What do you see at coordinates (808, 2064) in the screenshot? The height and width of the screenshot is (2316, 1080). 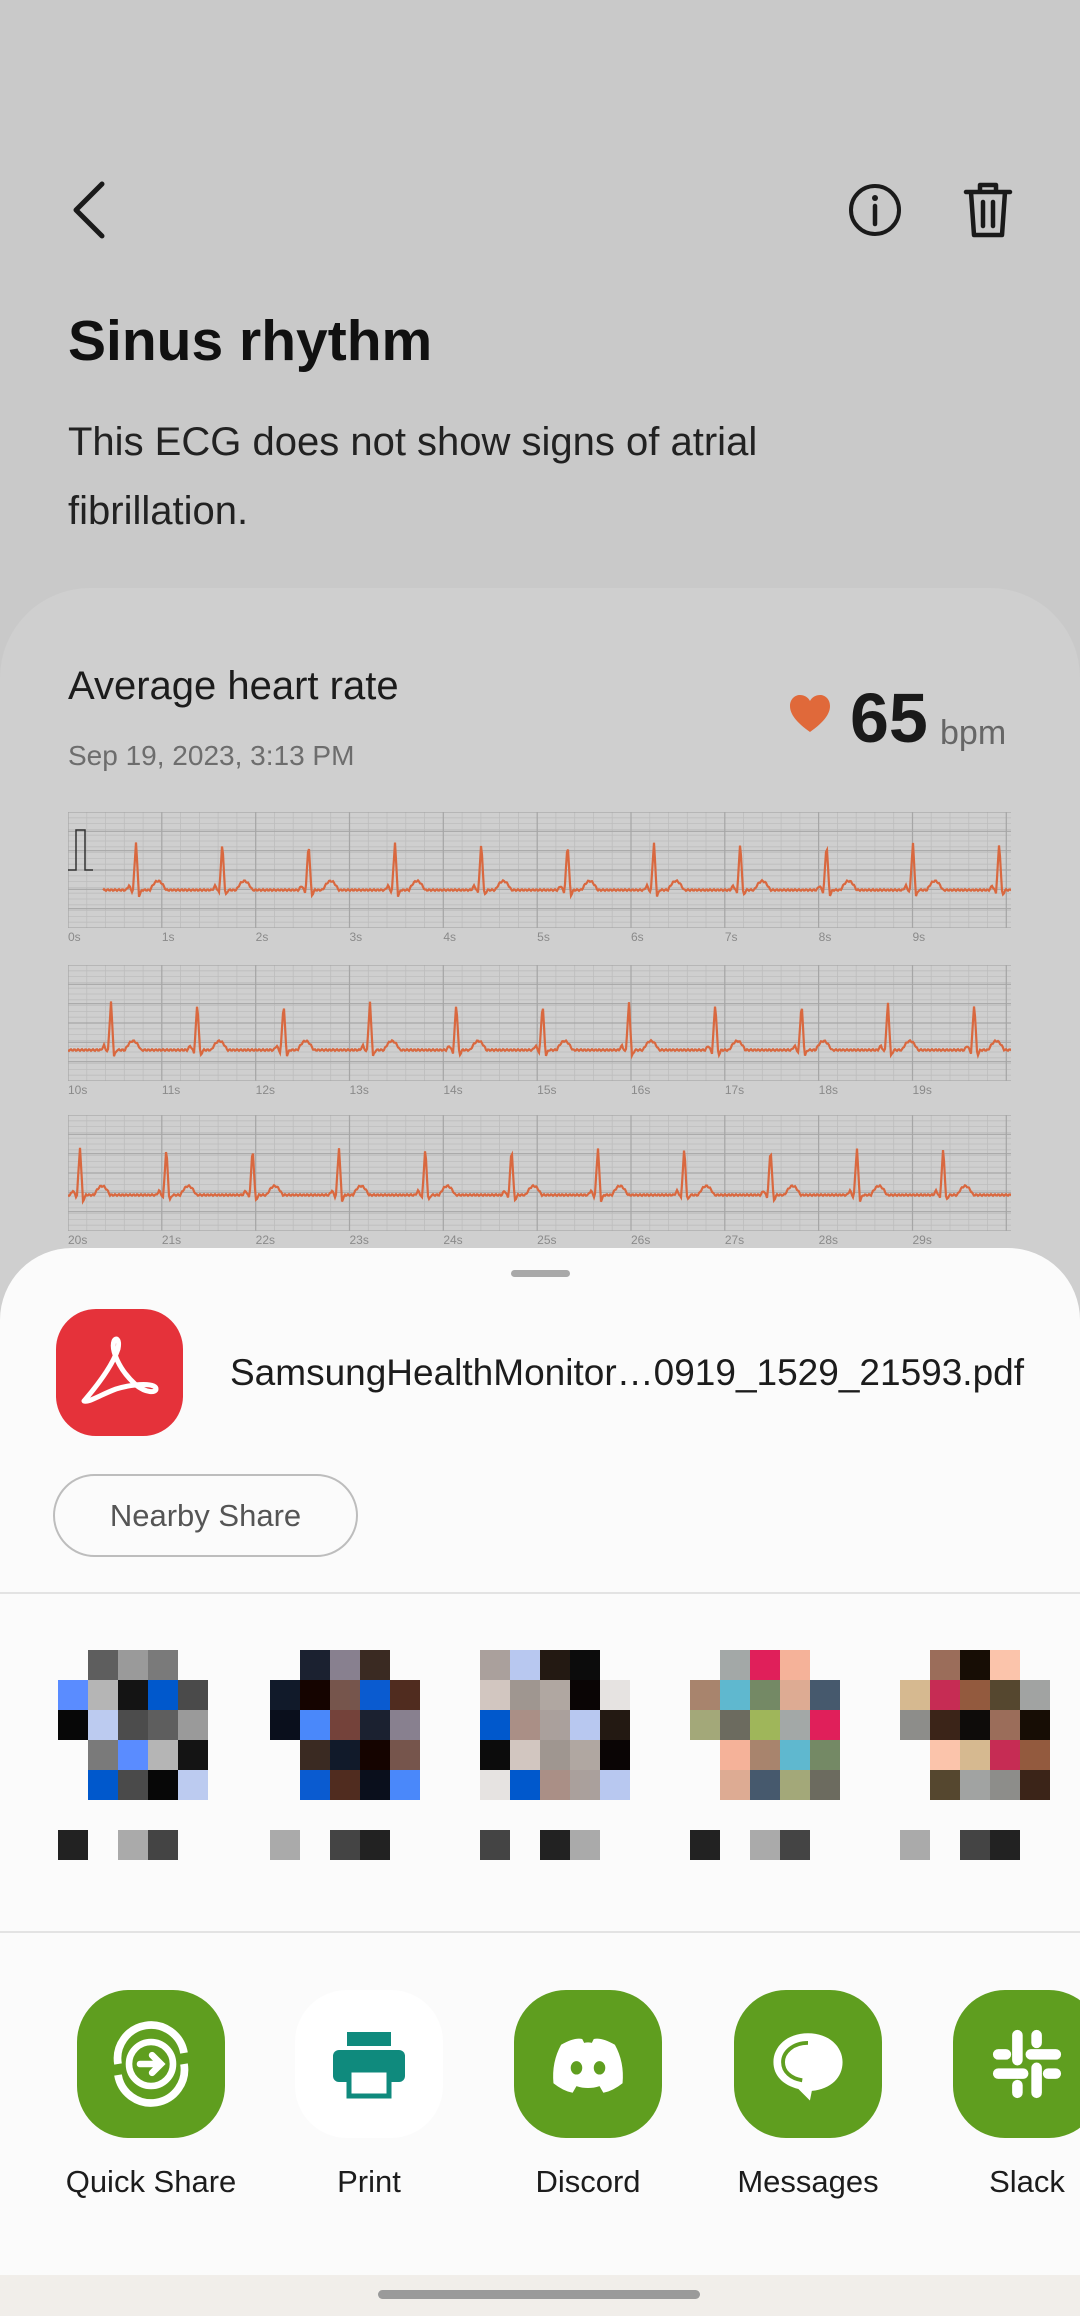 I see `messages-icon` at bounding box center [808, 2064].